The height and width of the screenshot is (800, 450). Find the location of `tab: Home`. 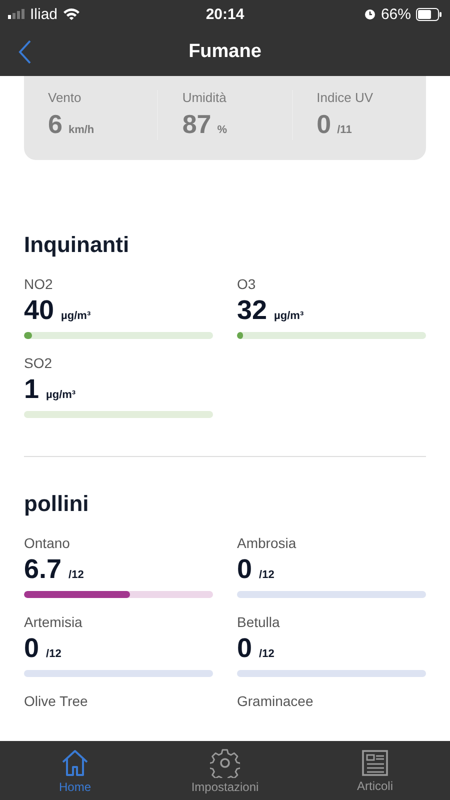

tab: Home is located at coordinates (75, 770).